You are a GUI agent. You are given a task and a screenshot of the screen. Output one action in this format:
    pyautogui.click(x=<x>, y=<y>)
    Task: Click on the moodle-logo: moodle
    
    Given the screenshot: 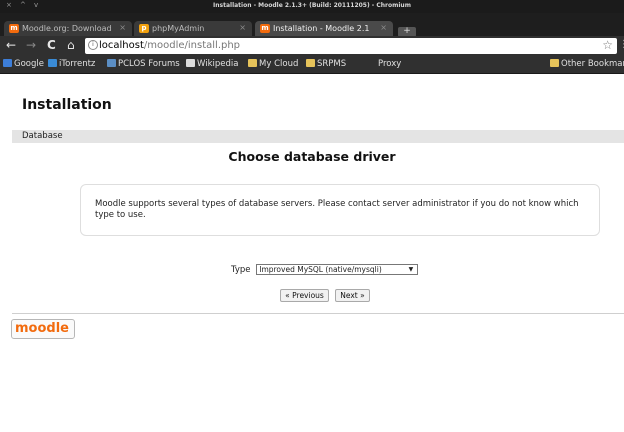 What is the action you would take?
    pyautogui.click(x=43, y=329)
    